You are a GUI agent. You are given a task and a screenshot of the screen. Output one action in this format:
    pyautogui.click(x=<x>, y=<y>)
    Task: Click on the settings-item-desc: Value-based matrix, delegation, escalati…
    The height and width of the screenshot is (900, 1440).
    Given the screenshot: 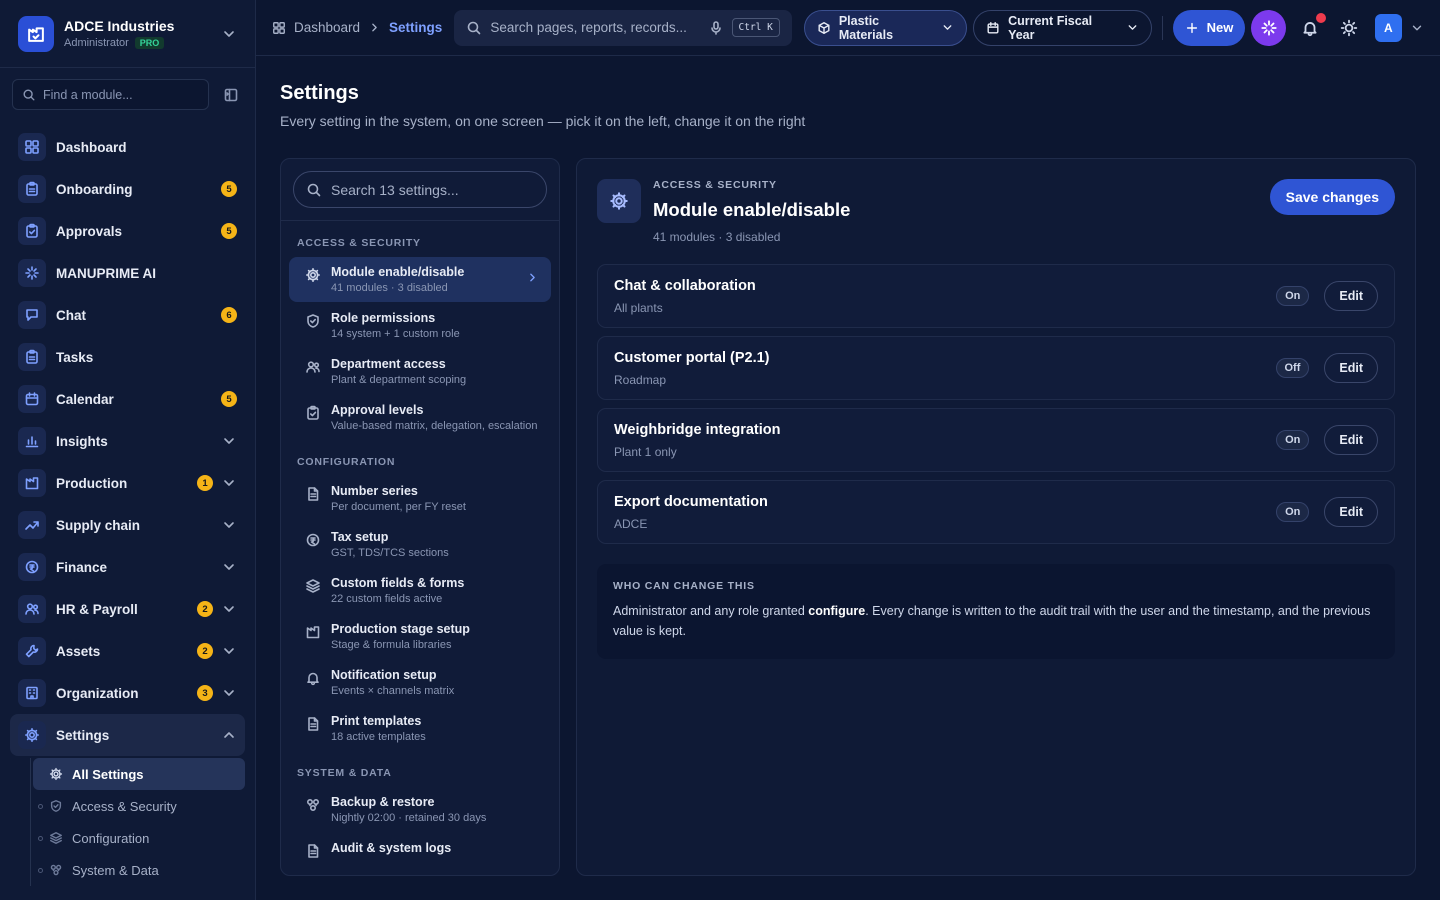 What is the action you would take?
    pyautogui.click(x=434, y=426)
    